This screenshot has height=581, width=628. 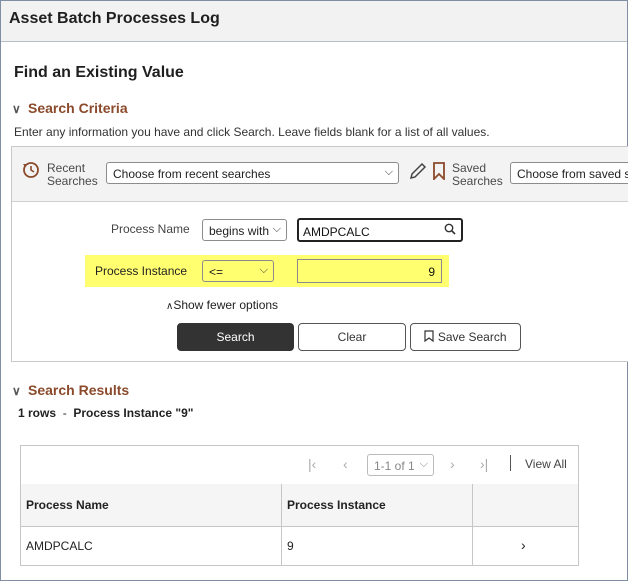 I want to click on search-criteria-label: Search Criteria, so click(x=78, y=108).